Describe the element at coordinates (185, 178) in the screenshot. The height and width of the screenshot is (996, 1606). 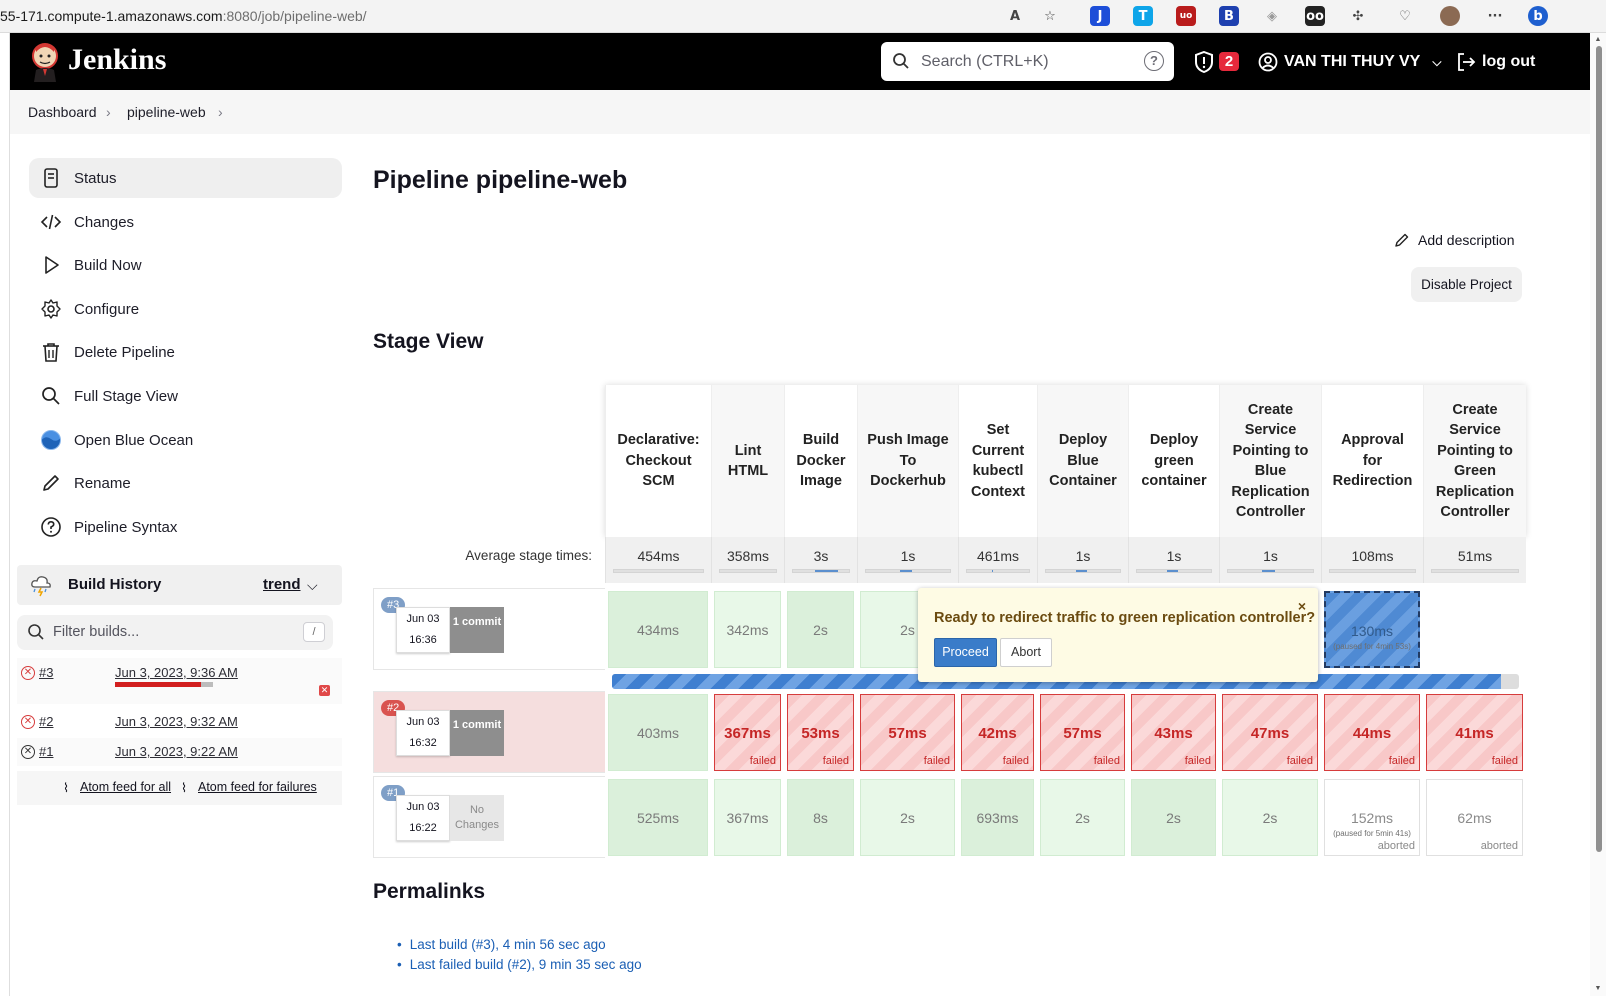
I see `sidebar-item-status: Status` at that location.